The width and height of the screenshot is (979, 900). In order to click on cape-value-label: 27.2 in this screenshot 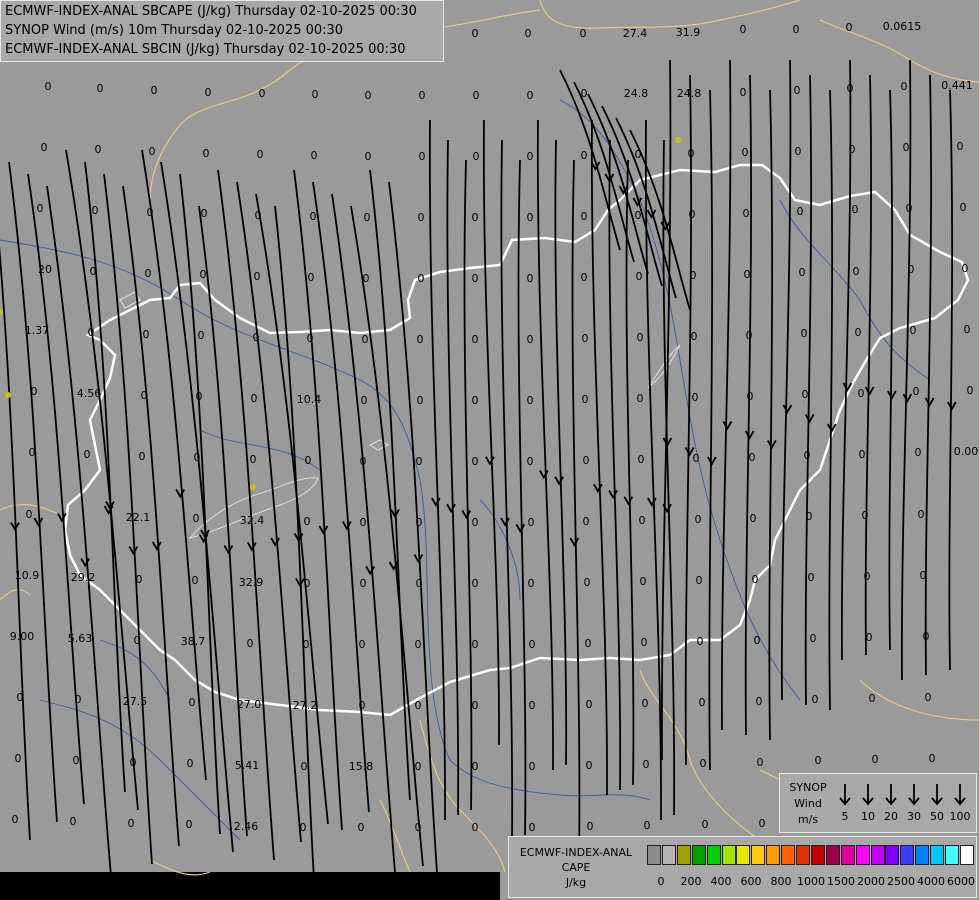, I will do `click(305, 705)`.